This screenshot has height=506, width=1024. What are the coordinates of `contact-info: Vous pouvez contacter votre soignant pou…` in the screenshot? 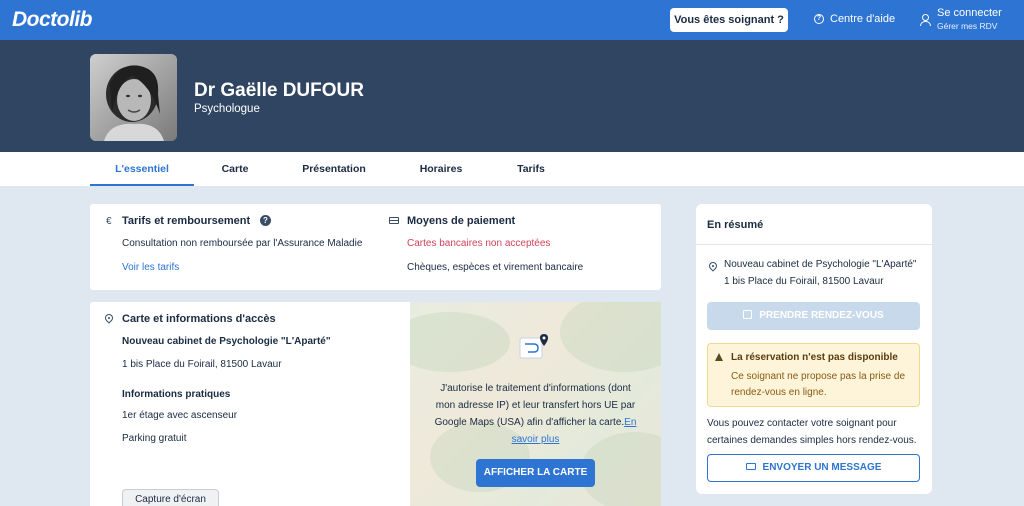 It's located at (812, 432).